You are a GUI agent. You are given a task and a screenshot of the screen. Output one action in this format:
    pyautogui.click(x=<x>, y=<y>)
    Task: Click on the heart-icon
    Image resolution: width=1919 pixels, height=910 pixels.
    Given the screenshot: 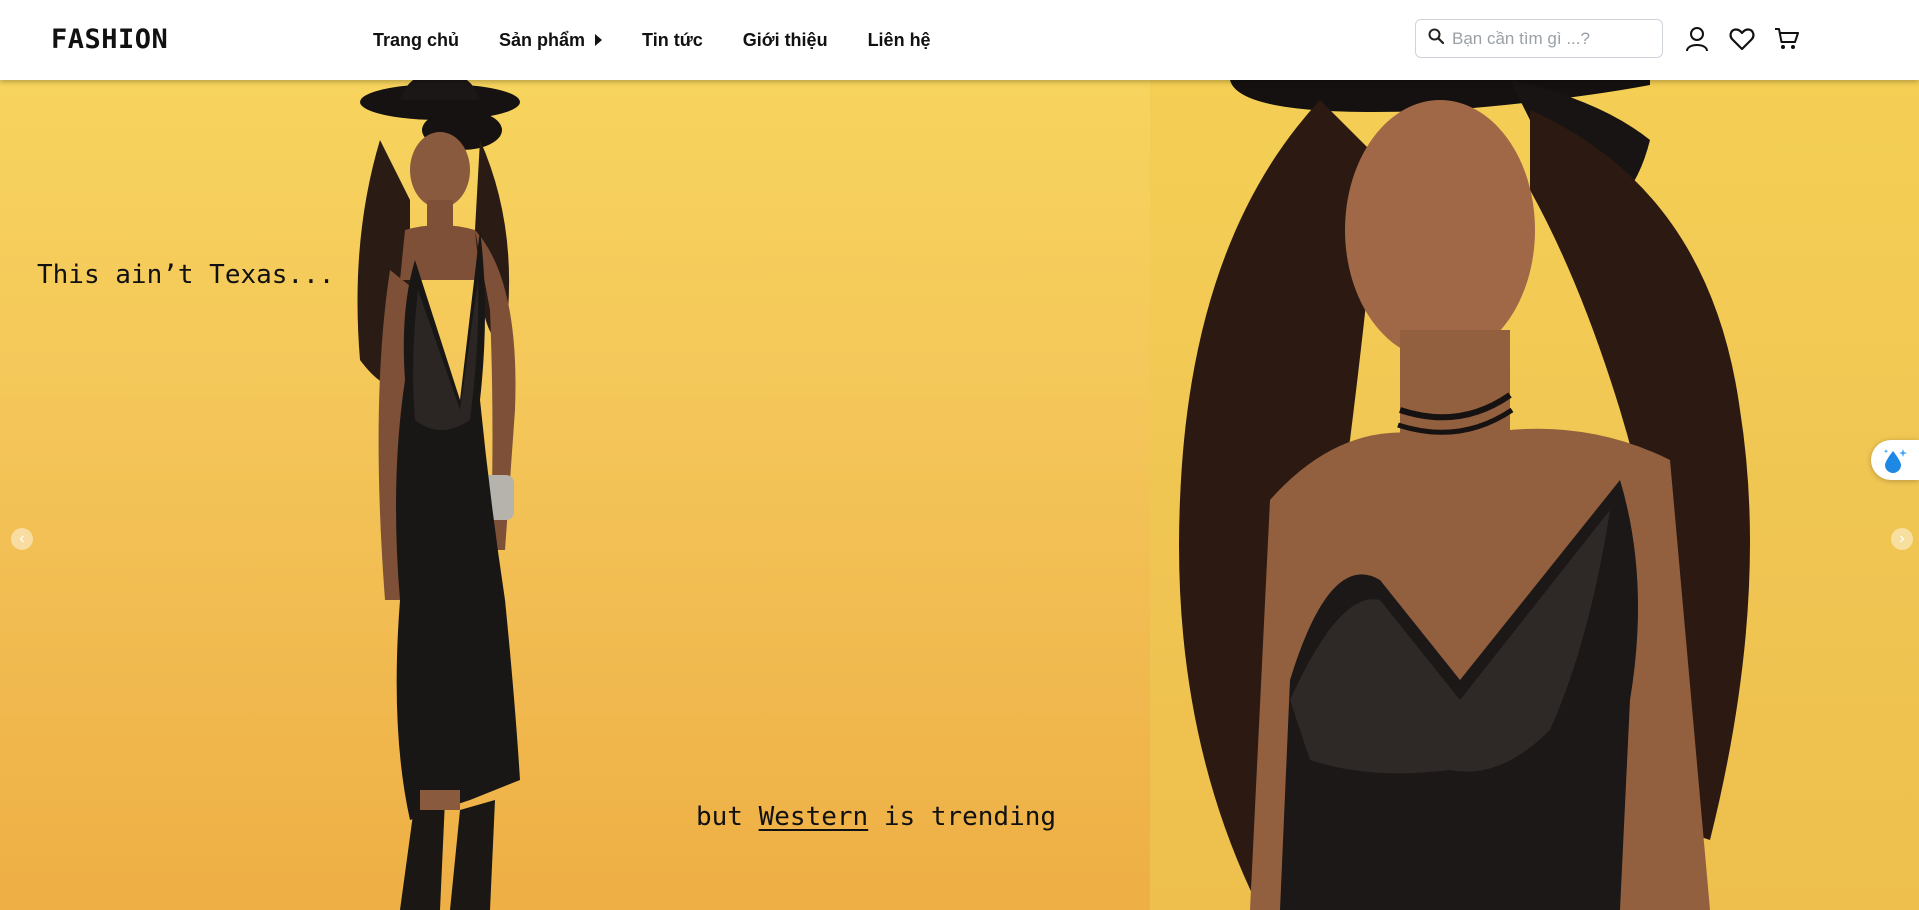 What is the action you would take?
    pyautogui.click(x=1742, y=39)
    